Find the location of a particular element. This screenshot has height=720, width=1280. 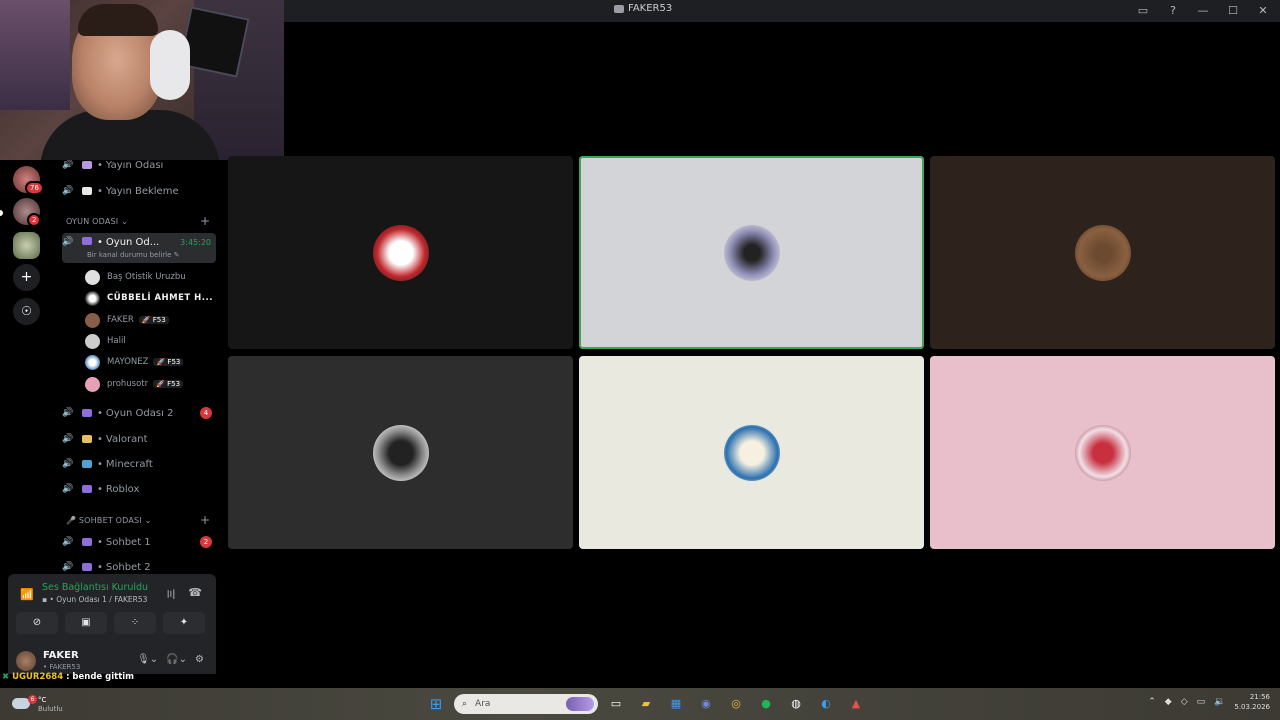

suit-avatar is located at coordinates (400, 452).